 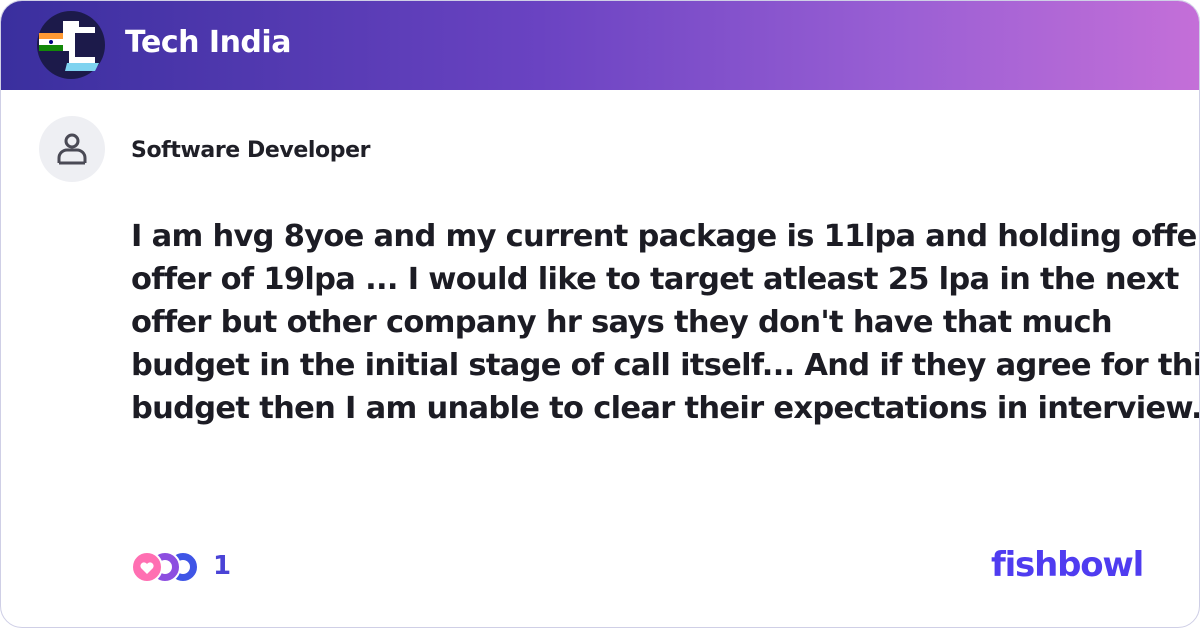 What do you see at coordinates (71, 45) in the screenshot?
I see `tech-india-logo-icon` at bounding box center [71, 45].